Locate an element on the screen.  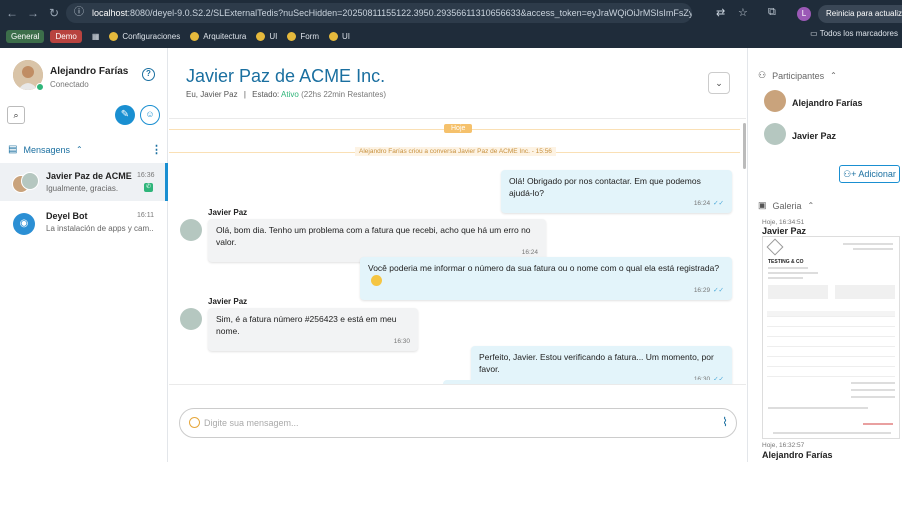
forward-icon: → is located at coordinates (33, 13).